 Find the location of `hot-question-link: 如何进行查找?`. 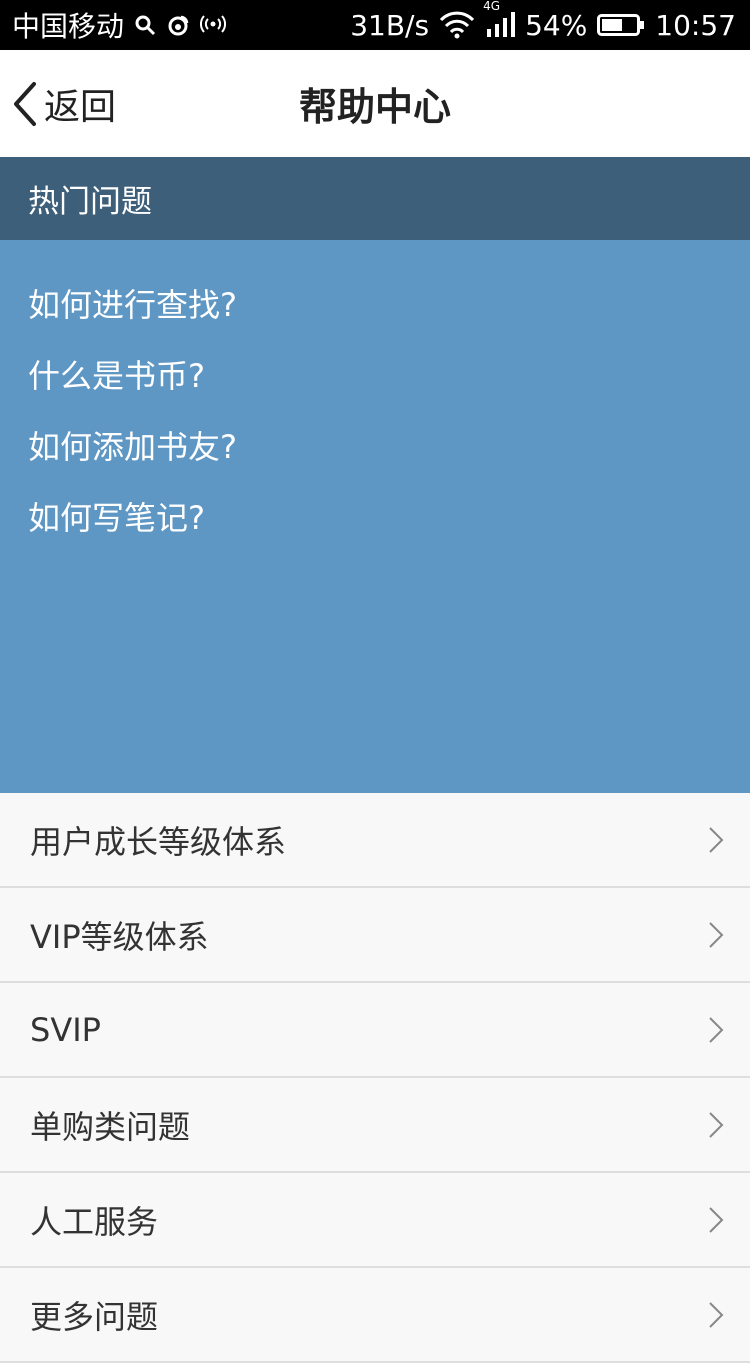

hot-question-link: 如何进行查找? is located at coordinates (375, 315).